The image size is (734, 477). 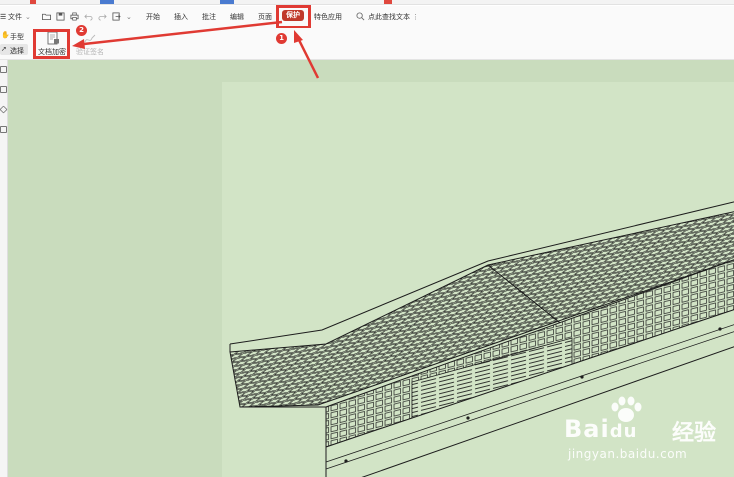 I want to click on search-text-button: 点此查找文本, so click(x=389, y=17).